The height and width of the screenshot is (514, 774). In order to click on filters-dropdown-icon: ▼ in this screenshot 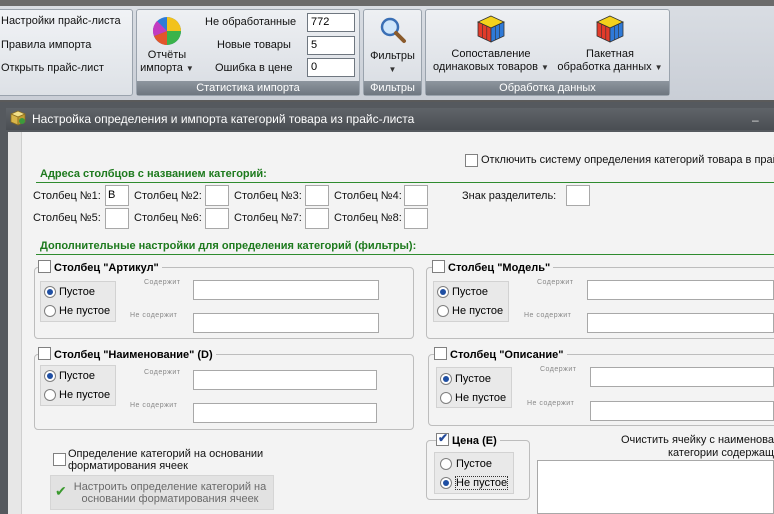, I will do `click(392, 69)`.